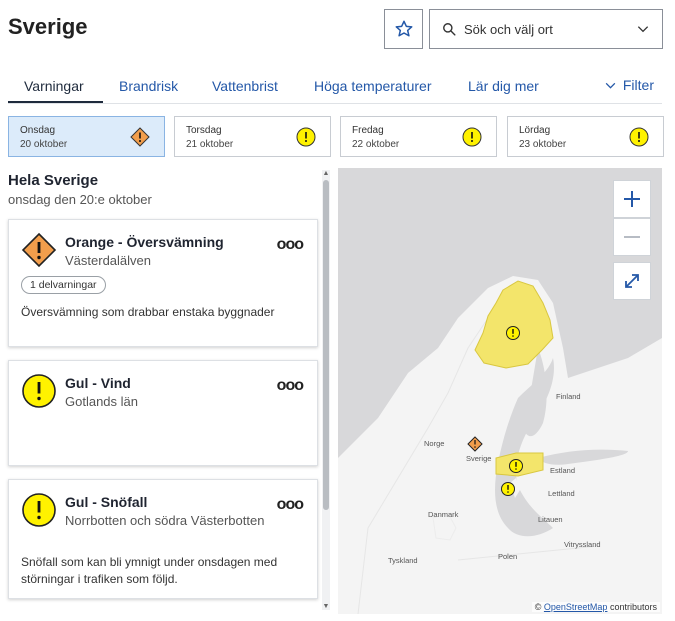 This screenshot has width=675, height=621. I want to click on warning-card: Gul - Vind Gotlands län ooo, so click(163, 413).